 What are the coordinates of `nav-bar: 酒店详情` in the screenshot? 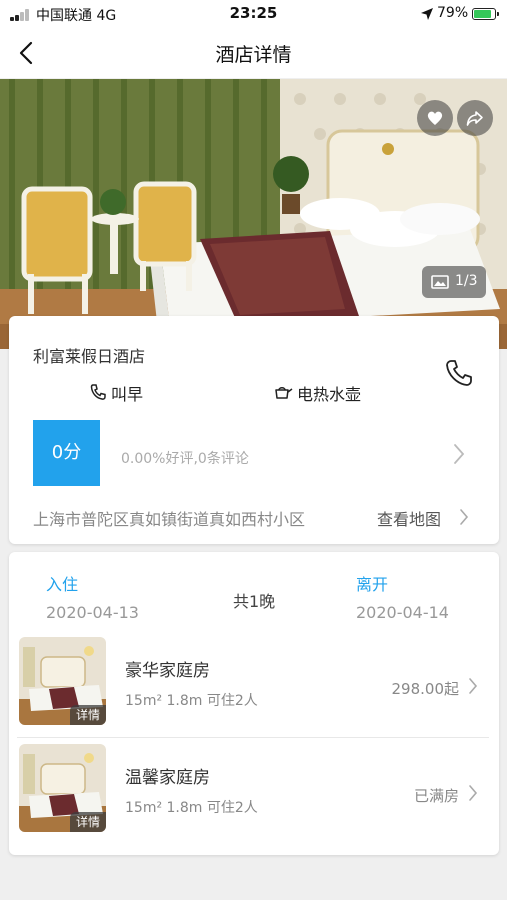 It's located at (253, 53).